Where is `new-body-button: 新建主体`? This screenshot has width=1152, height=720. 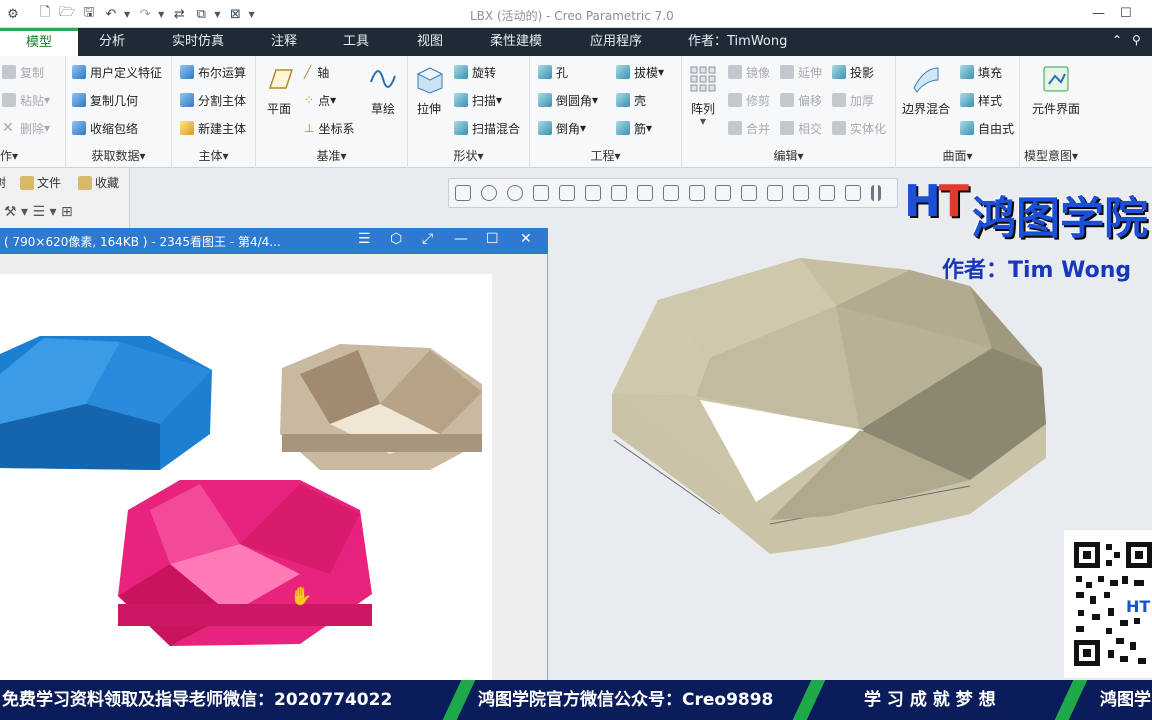
new-body-button: 新建主体 is located at coordinates (213, 128).